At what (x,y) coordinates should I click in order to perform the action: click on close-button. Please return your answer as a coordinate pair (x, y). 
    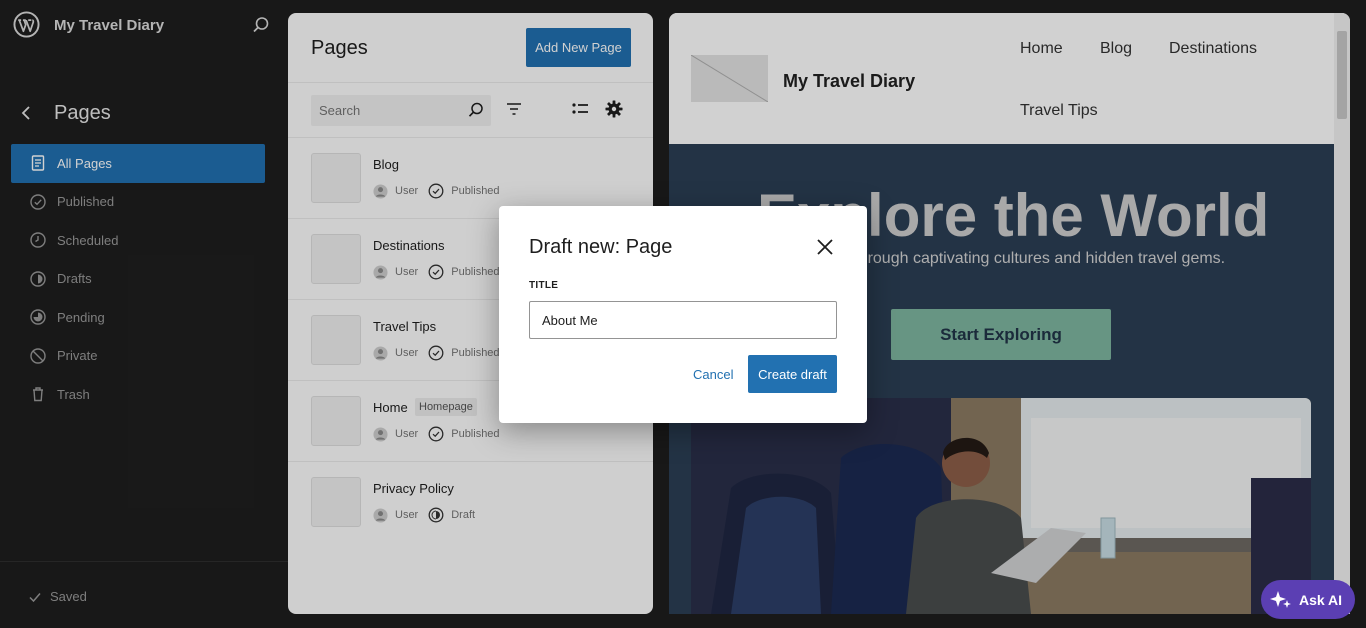
    Looking at the image, I should click on (825, 247).